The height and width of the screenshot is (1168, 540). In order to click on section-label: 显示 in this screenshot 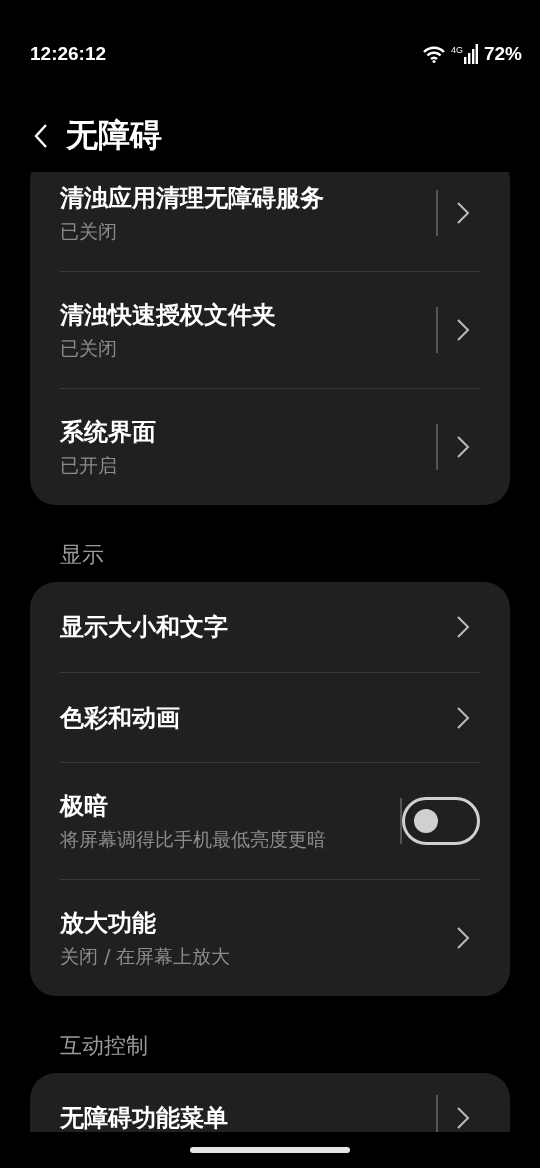, I will do `click(82, 554)`.